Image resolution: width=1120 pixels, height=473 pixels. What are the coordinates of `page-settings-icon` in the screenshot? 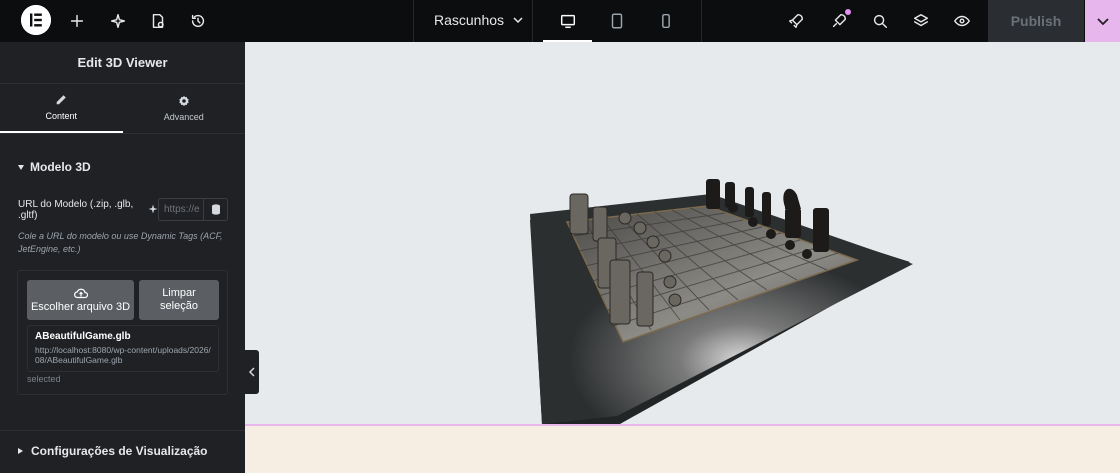 It's located at (158, 21).